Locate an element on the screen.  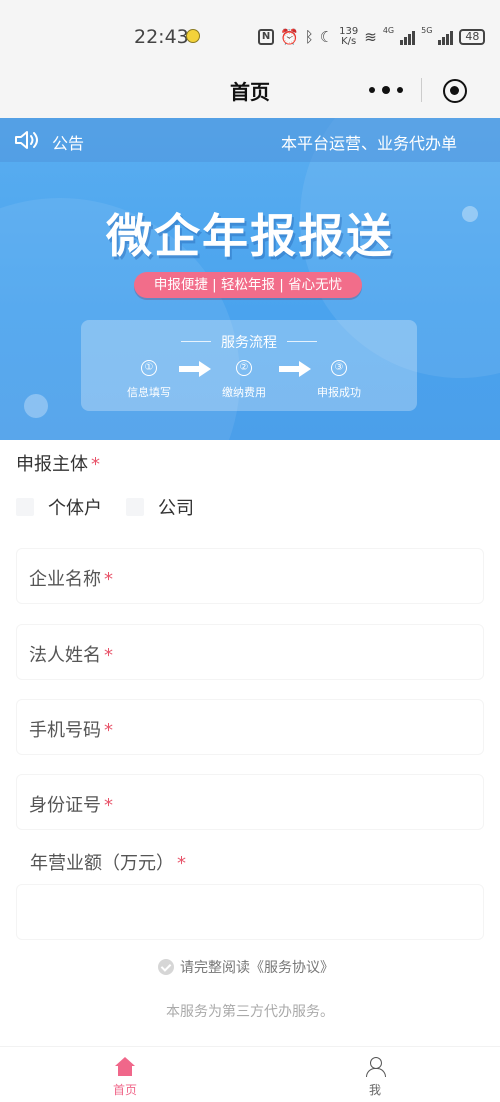
emoji-status-icon is located at coordinates (193, 36).